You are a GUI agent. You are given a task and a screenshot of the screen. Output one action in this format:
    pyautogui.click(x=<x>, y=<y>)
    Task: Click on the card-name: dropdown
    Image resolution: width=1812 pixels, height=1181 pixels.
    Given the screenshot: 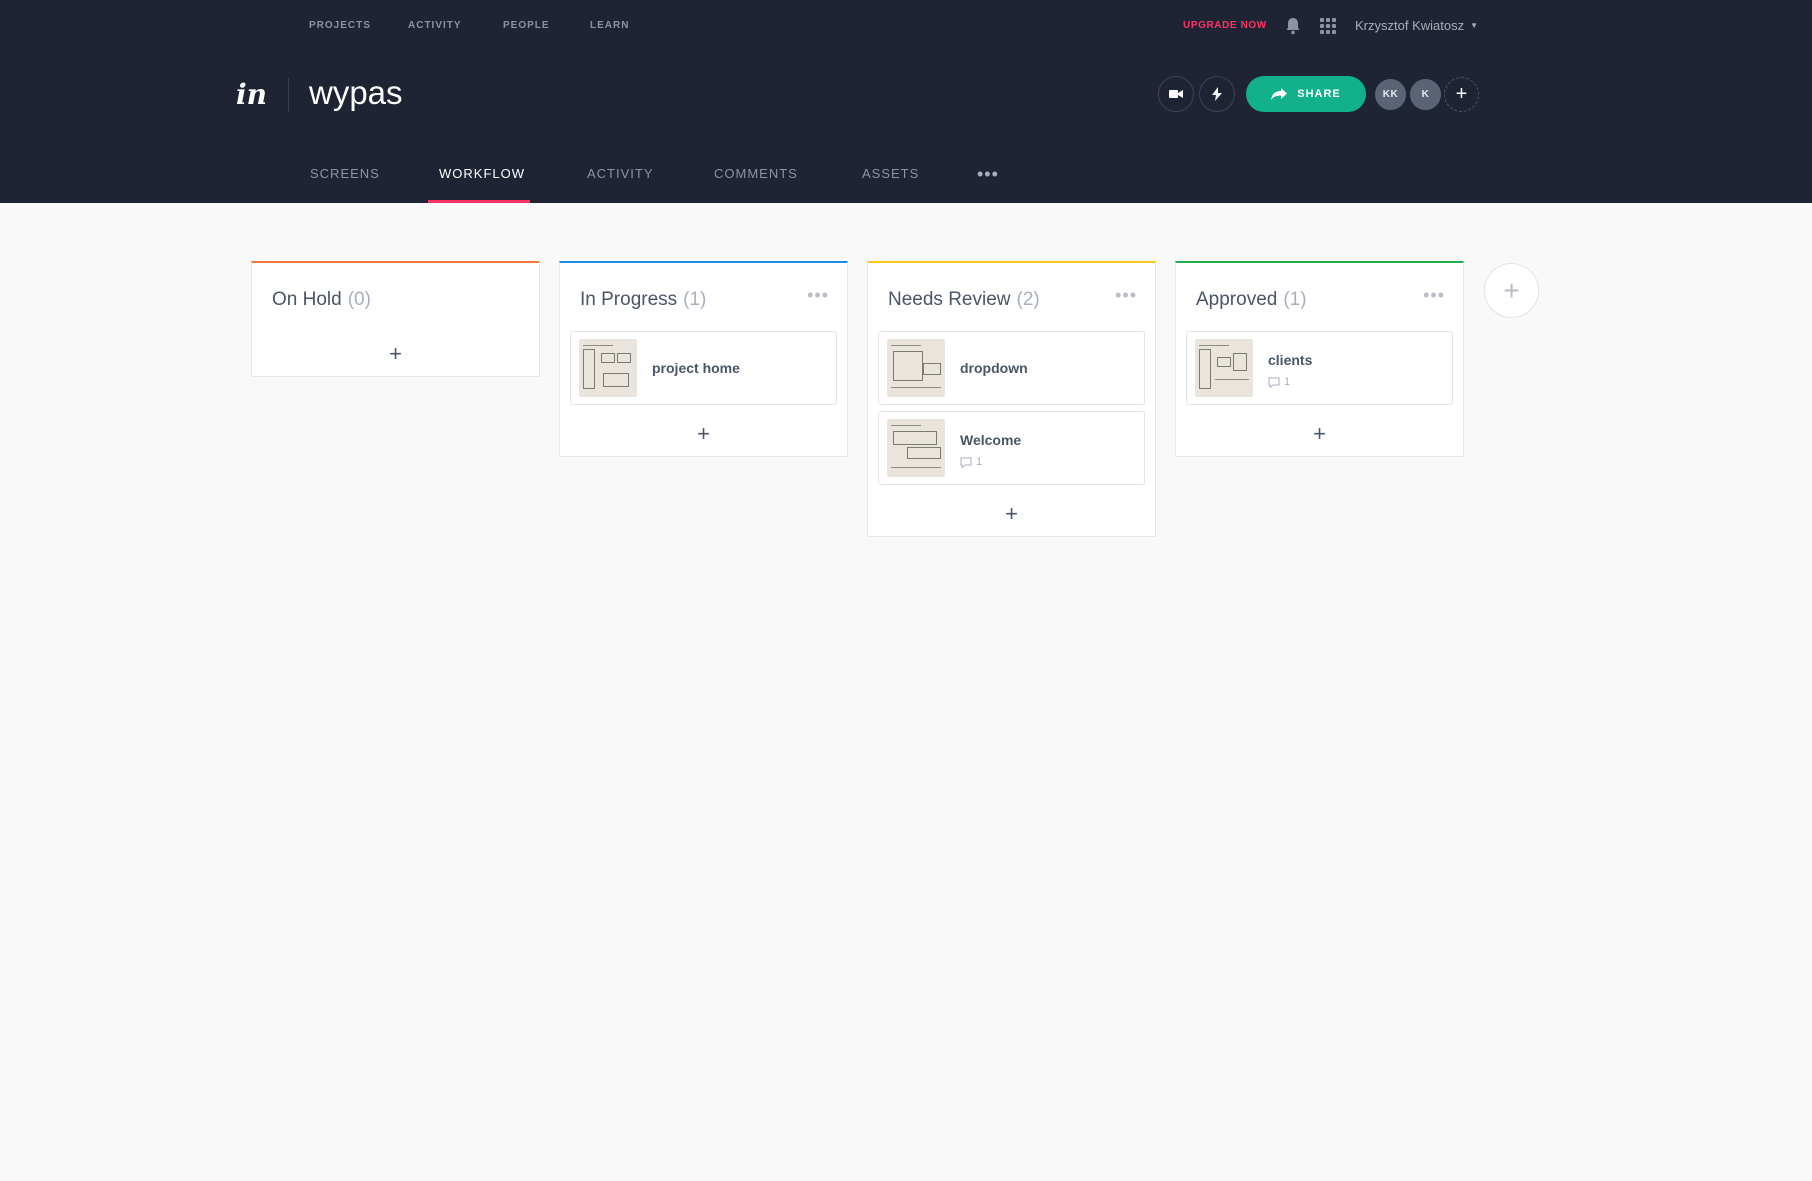 What is the action you would take?
    pyautogui.click(x=994, y=368)
    